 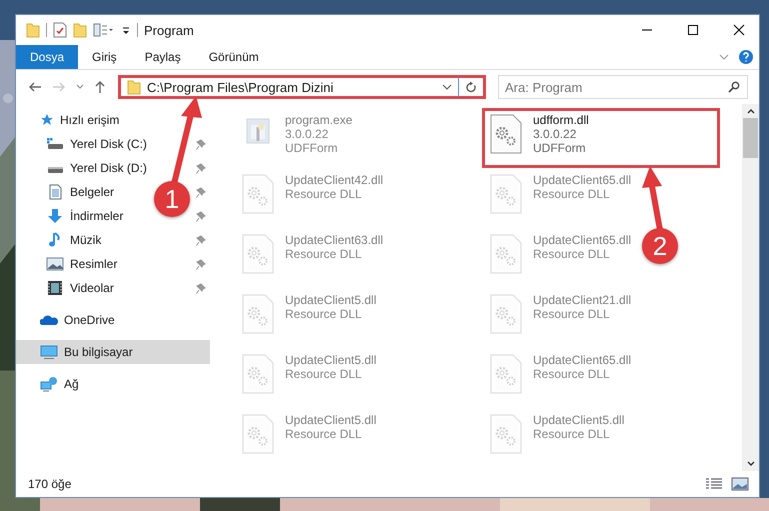 I want to click on file-name: UpdateClient42.dll, so click(x=334, y=180).